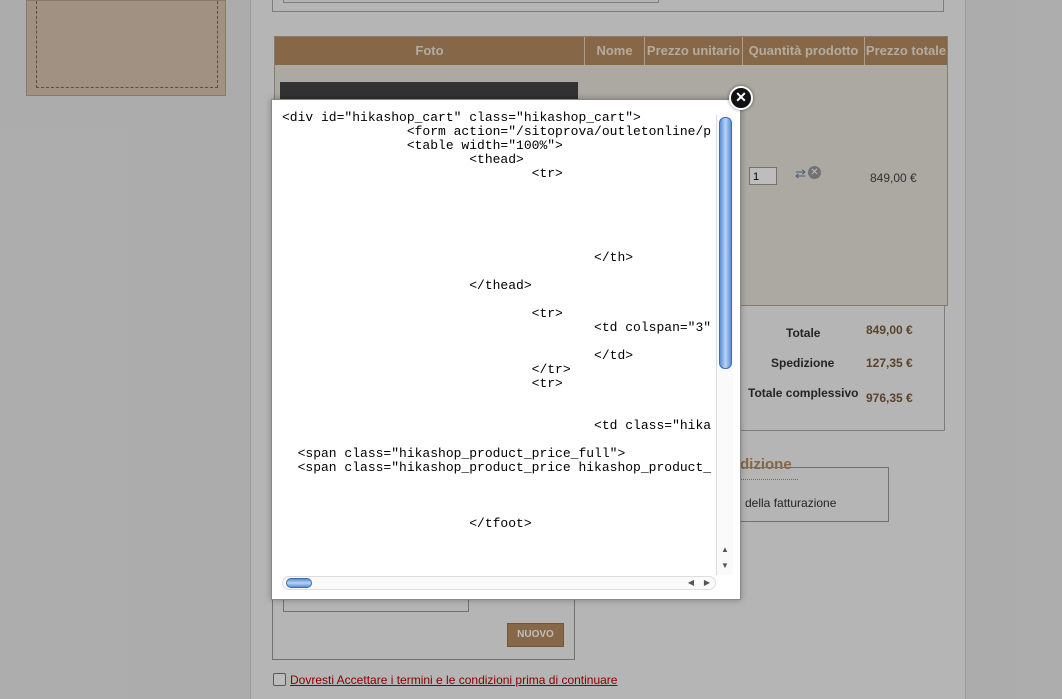 The height and width of the screenshot is (699, 1062). I want to click on close-icon: ✕, so click(741, 98).